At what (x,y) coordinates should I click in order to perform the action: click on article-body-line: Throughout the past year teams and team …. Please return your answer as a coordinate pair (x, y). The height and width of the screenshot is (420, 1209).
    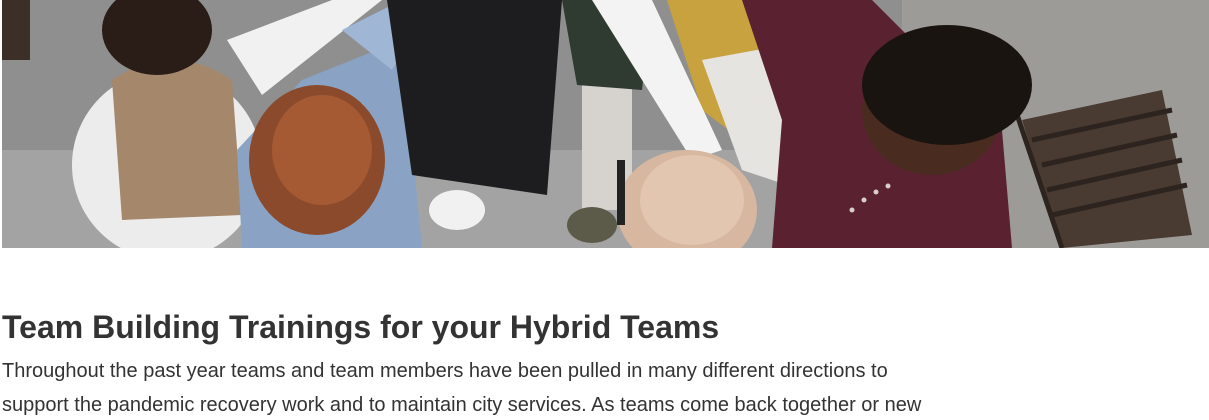
    Looking at the image, I should click on (445, 371).